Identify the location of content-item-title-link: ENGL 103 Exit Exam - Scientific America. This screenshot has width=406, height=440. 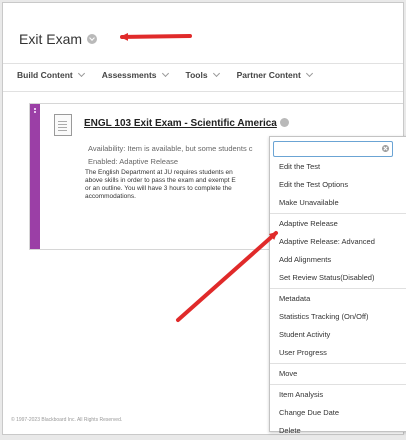
(186, 123).